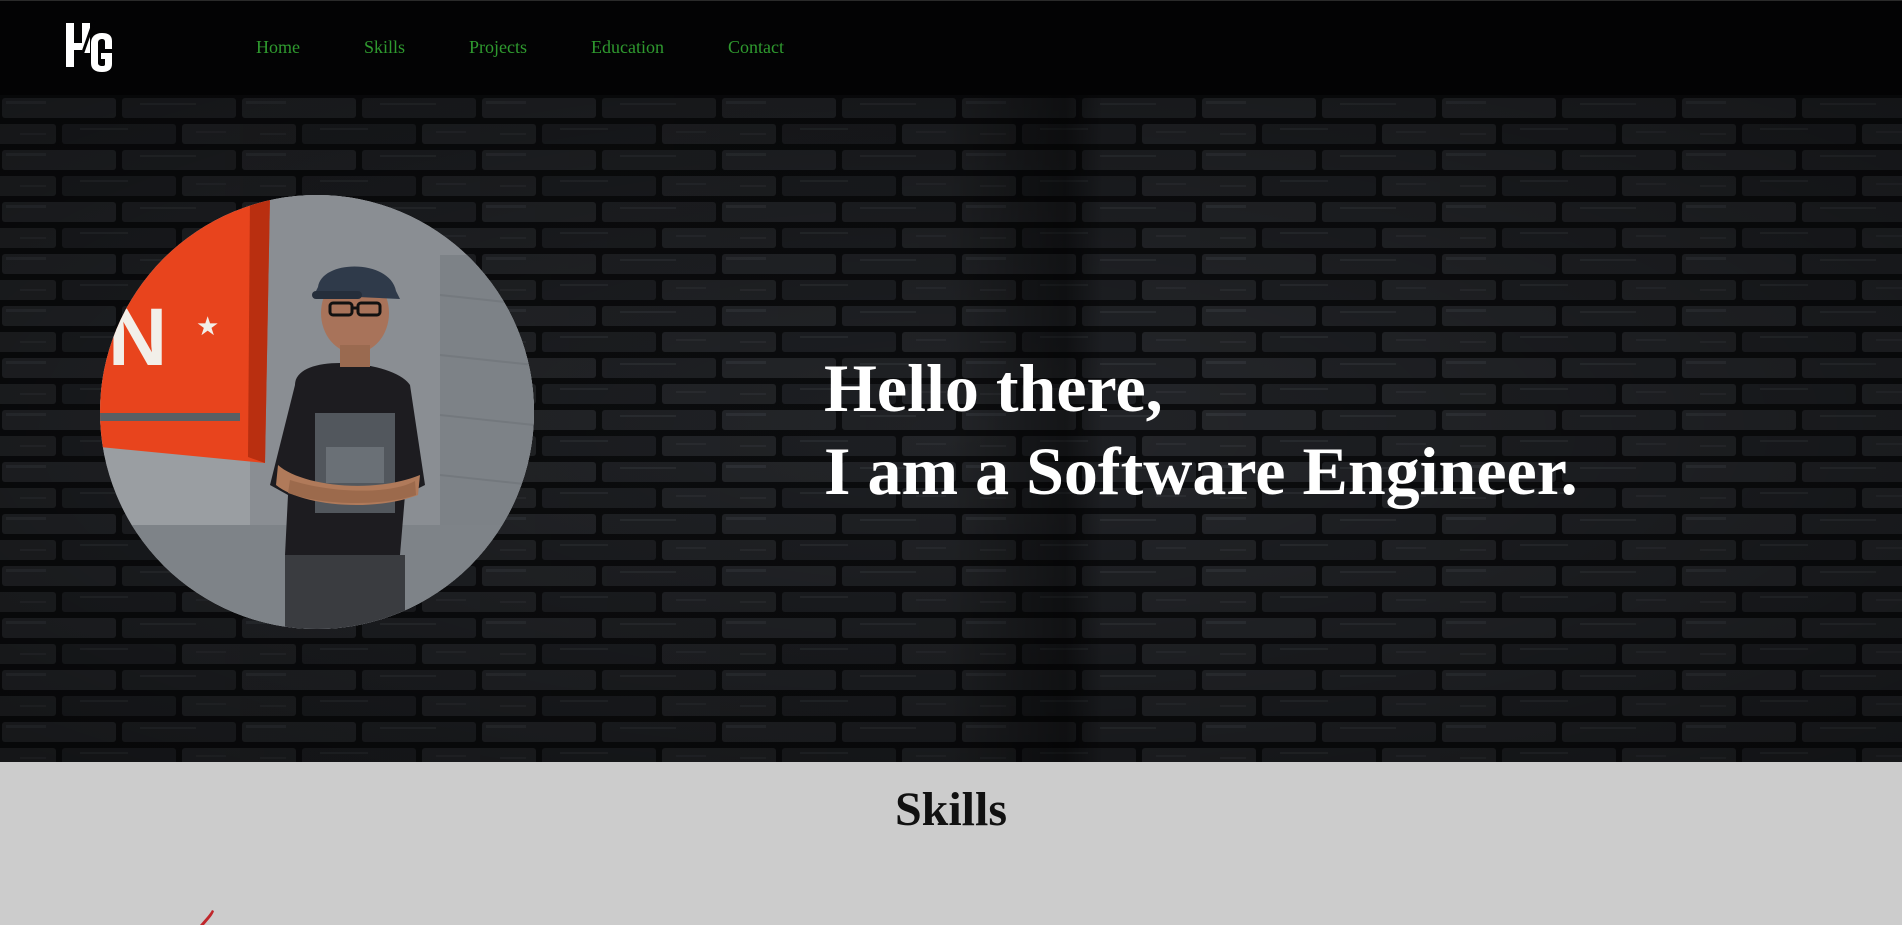 The height and width of the screenshot is (925, 1902). Describe the element at coordinates (627, 47) in the screenshot. I see `nav-education-link: Education` at that location.